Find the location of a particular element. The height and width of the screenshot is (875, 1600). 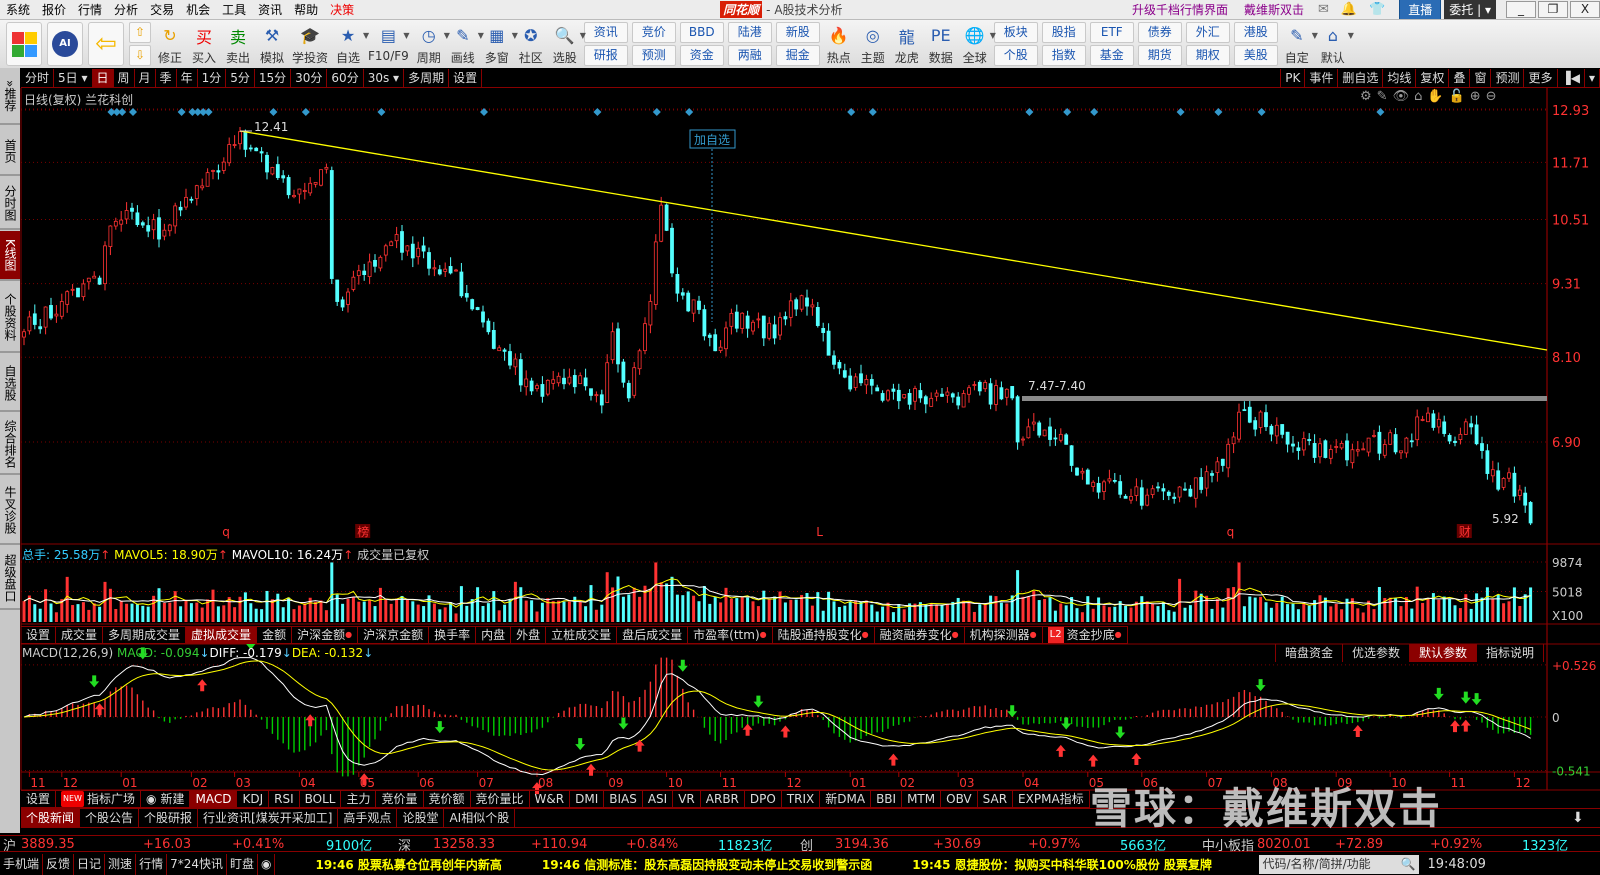

indicator-tab: 竞价额 is located at coordinates (447, 799).